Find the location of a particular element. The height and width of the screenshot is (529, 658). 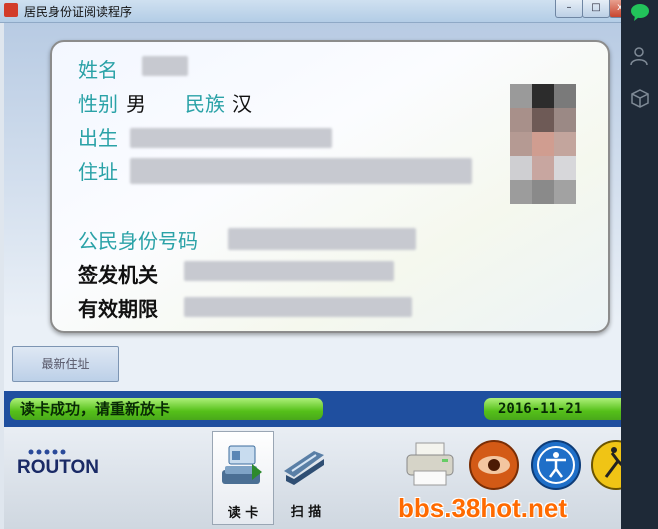

site-watermark: bbs.38hot.net is located at coordinates (483, 508).